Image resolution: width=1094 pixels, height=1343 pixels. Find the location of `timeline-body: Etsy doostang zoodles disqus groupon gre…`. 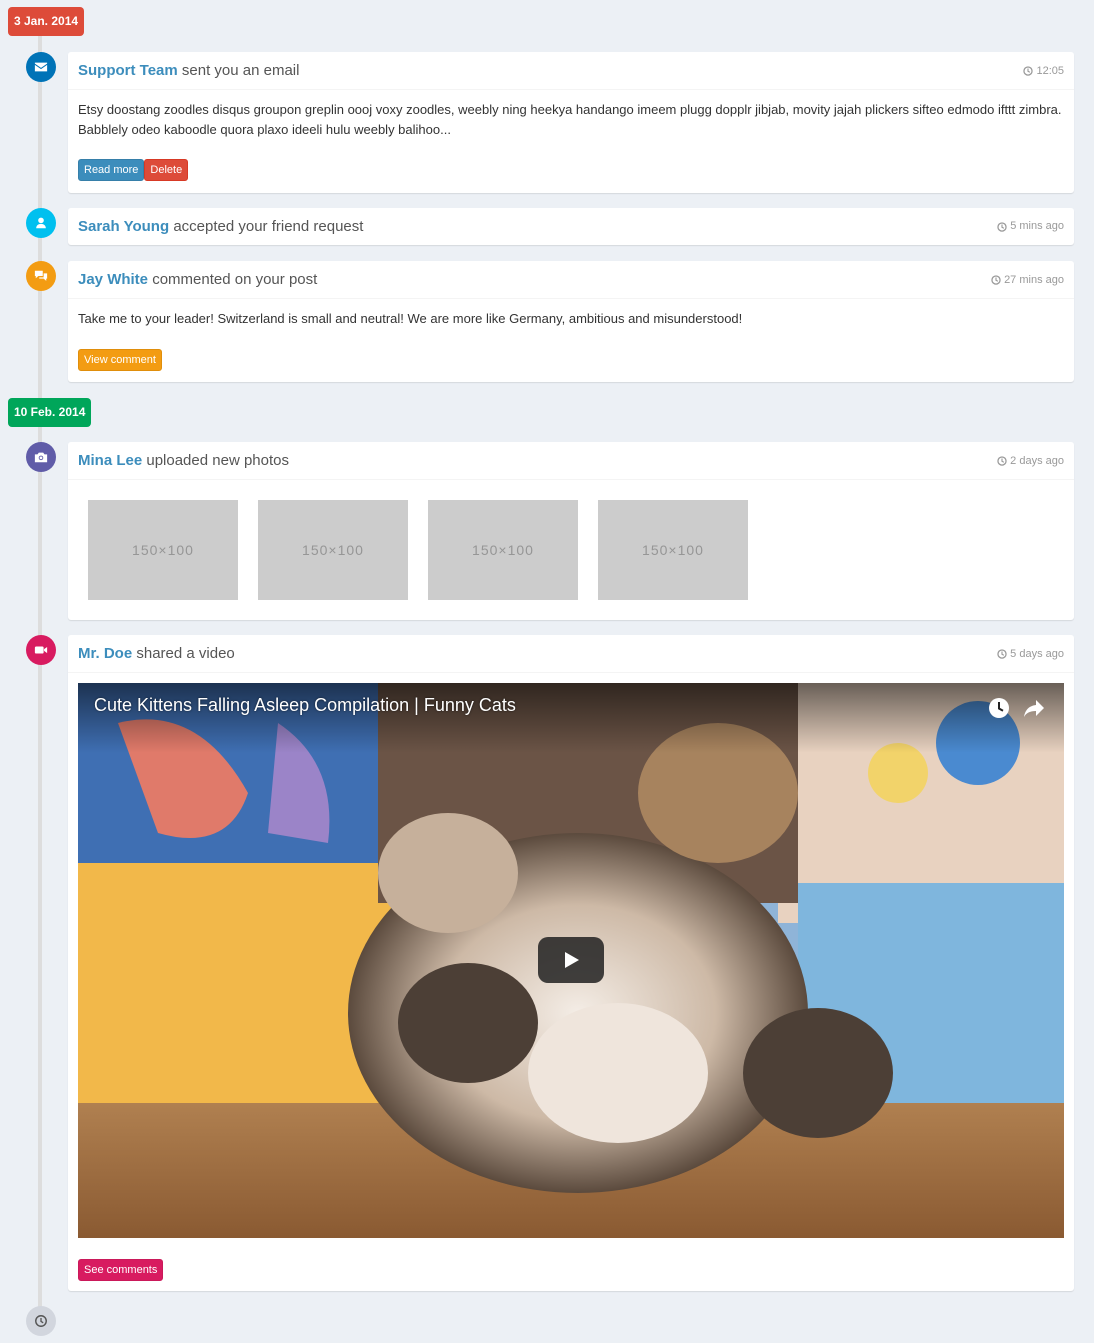

timeline-body: Etsy doostang zoodles disqus groupon gre… is located at coordinates (570, 119).